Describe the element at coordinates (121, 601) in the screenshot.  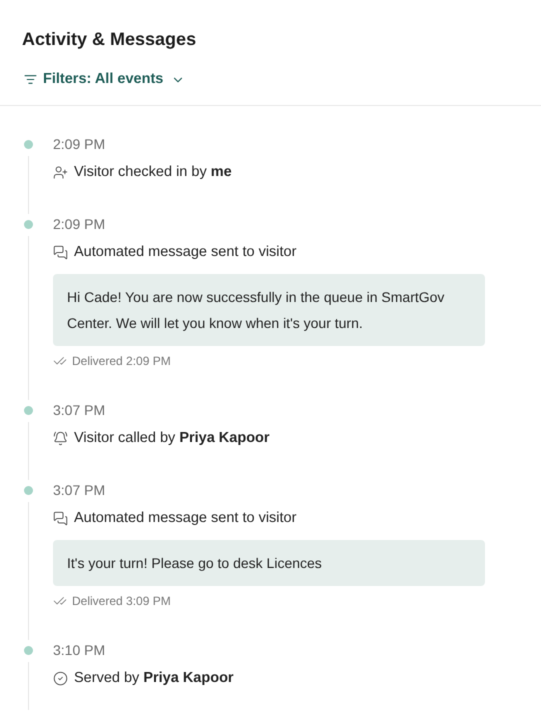
I see `delivered-status: Delivered 3:09 PM` at that location.